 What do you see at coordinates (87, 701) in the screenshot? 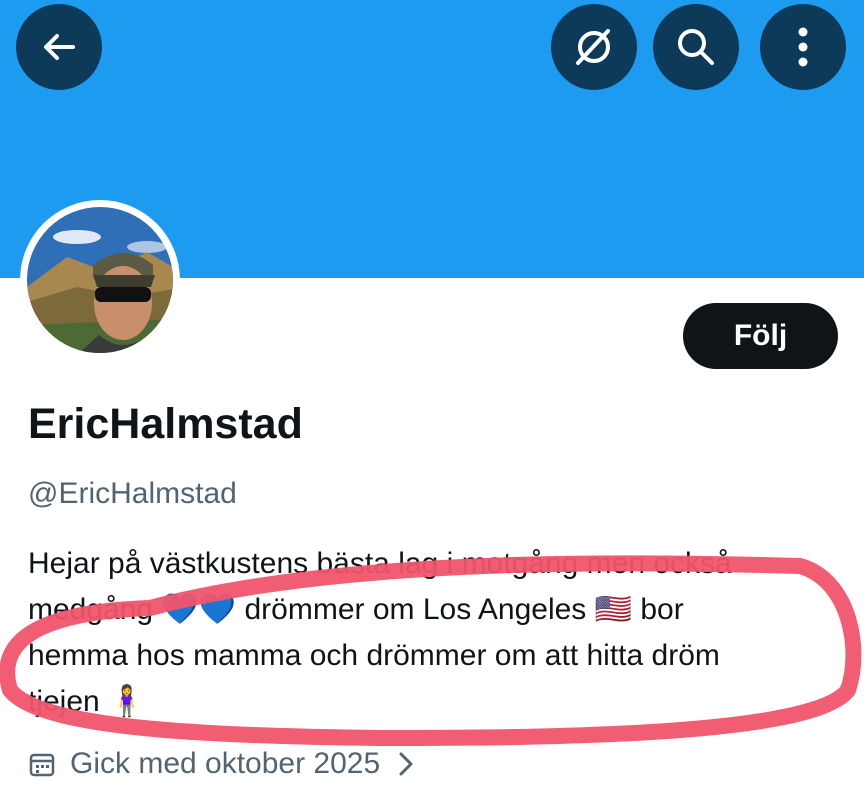
I see `bio-line: tjejen 🧍‍♀️` at bounding box center [87, 701].